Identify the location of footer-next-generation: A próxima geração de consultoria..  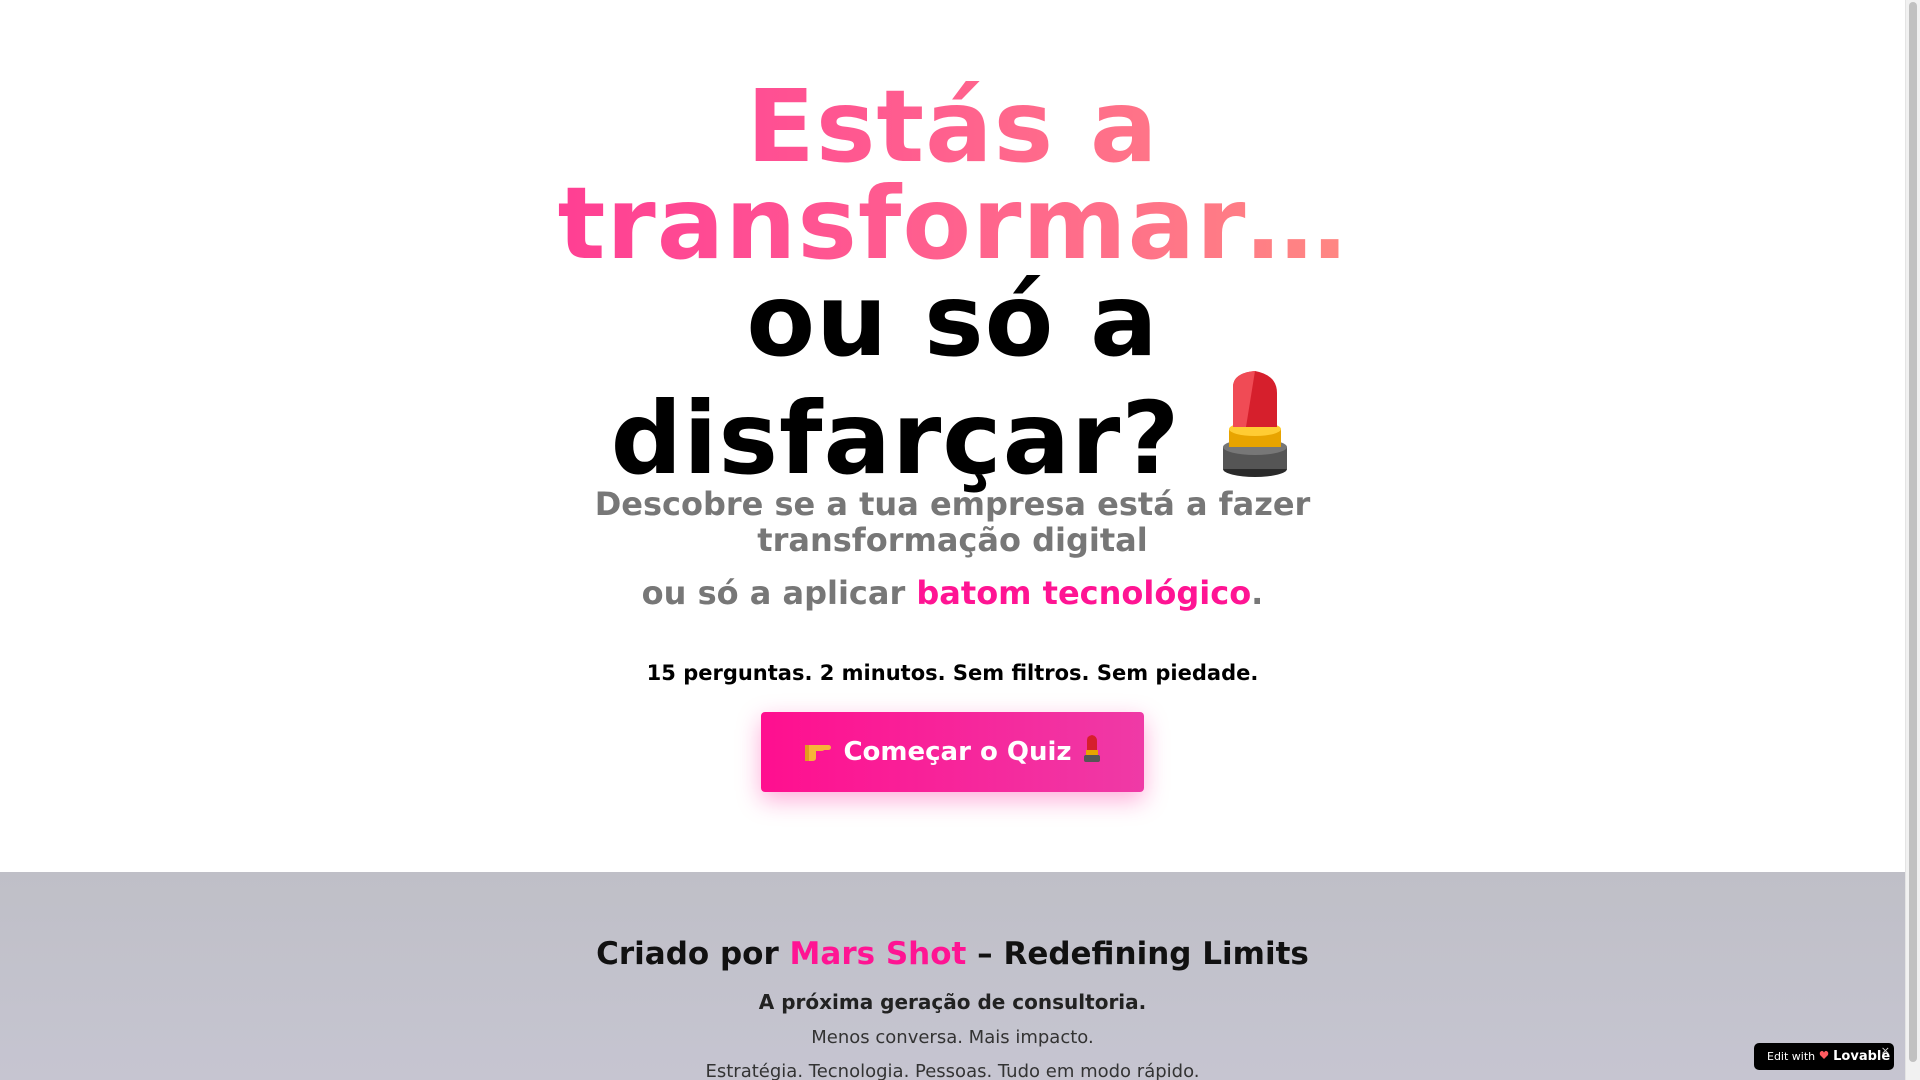
(952, 1002).